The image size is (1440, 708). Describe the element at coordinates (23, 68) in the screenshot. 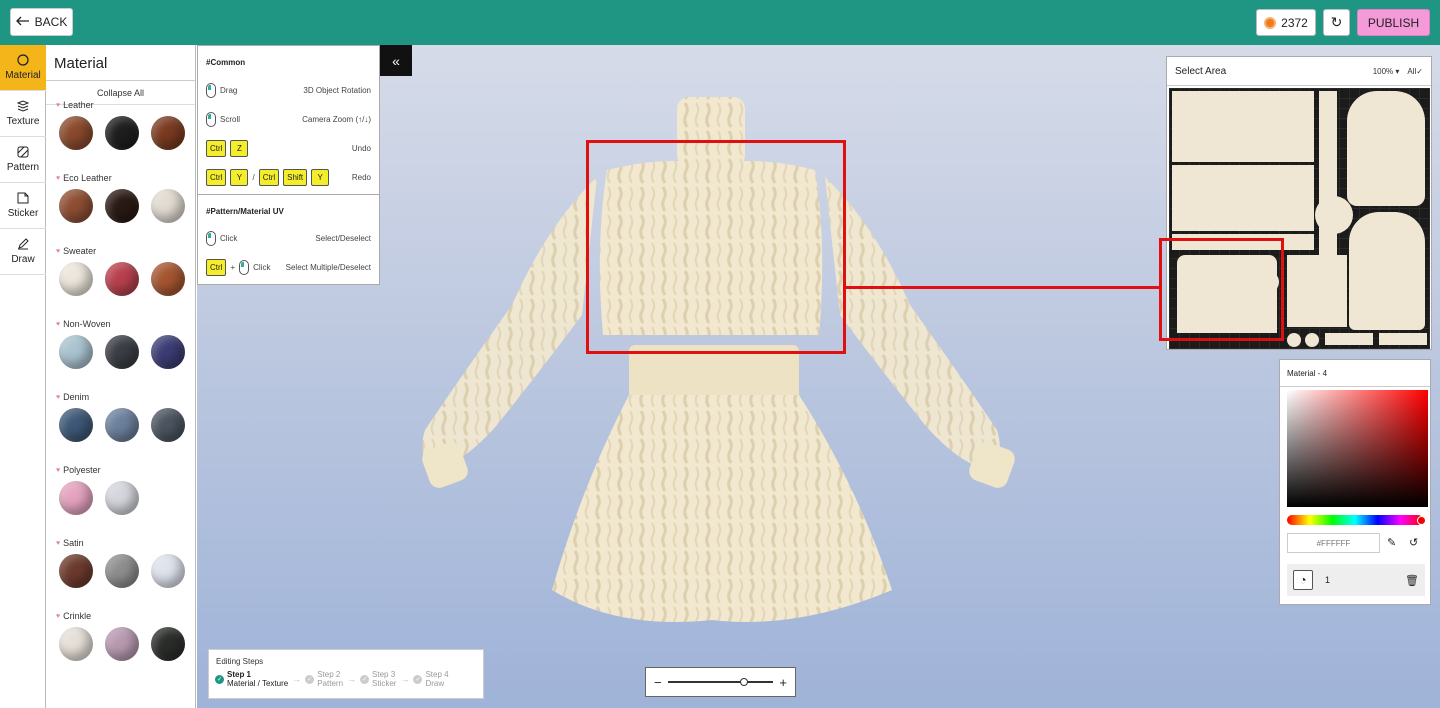

I see `rail-item-material: Material` at that location.